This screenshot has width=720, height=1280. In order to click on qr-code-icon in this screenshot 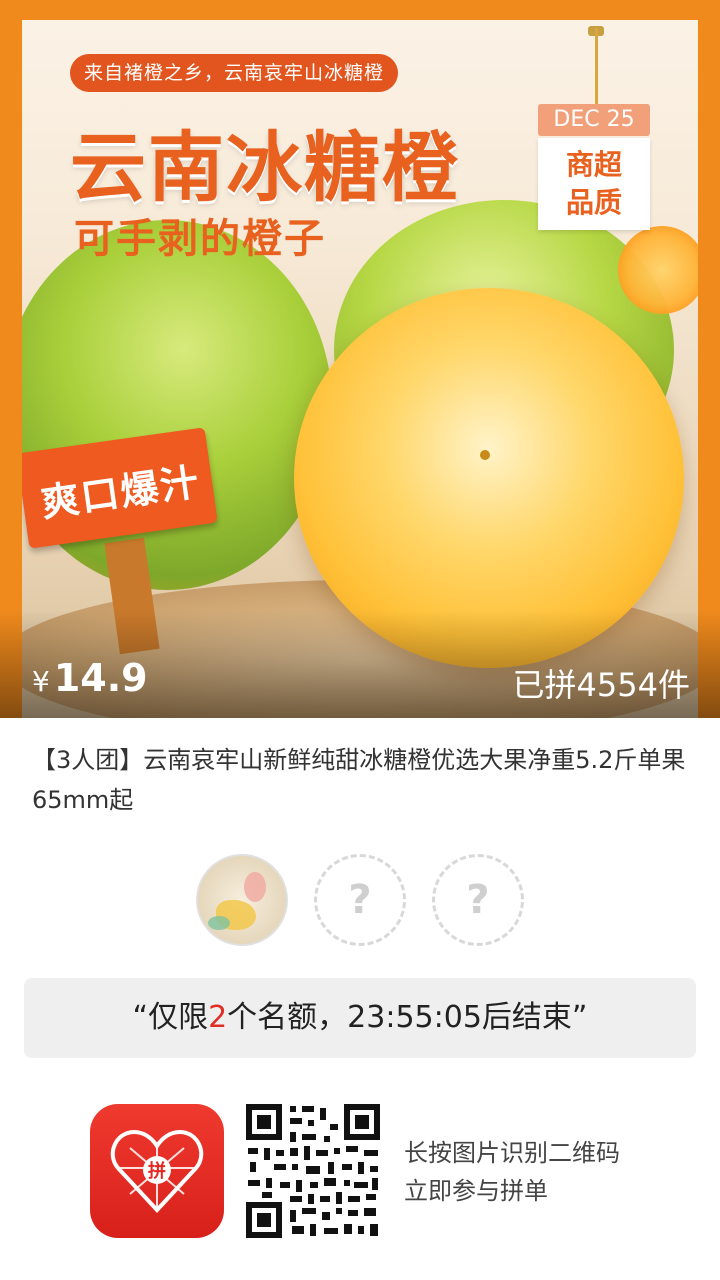, I will do `click(313, 1171)`.